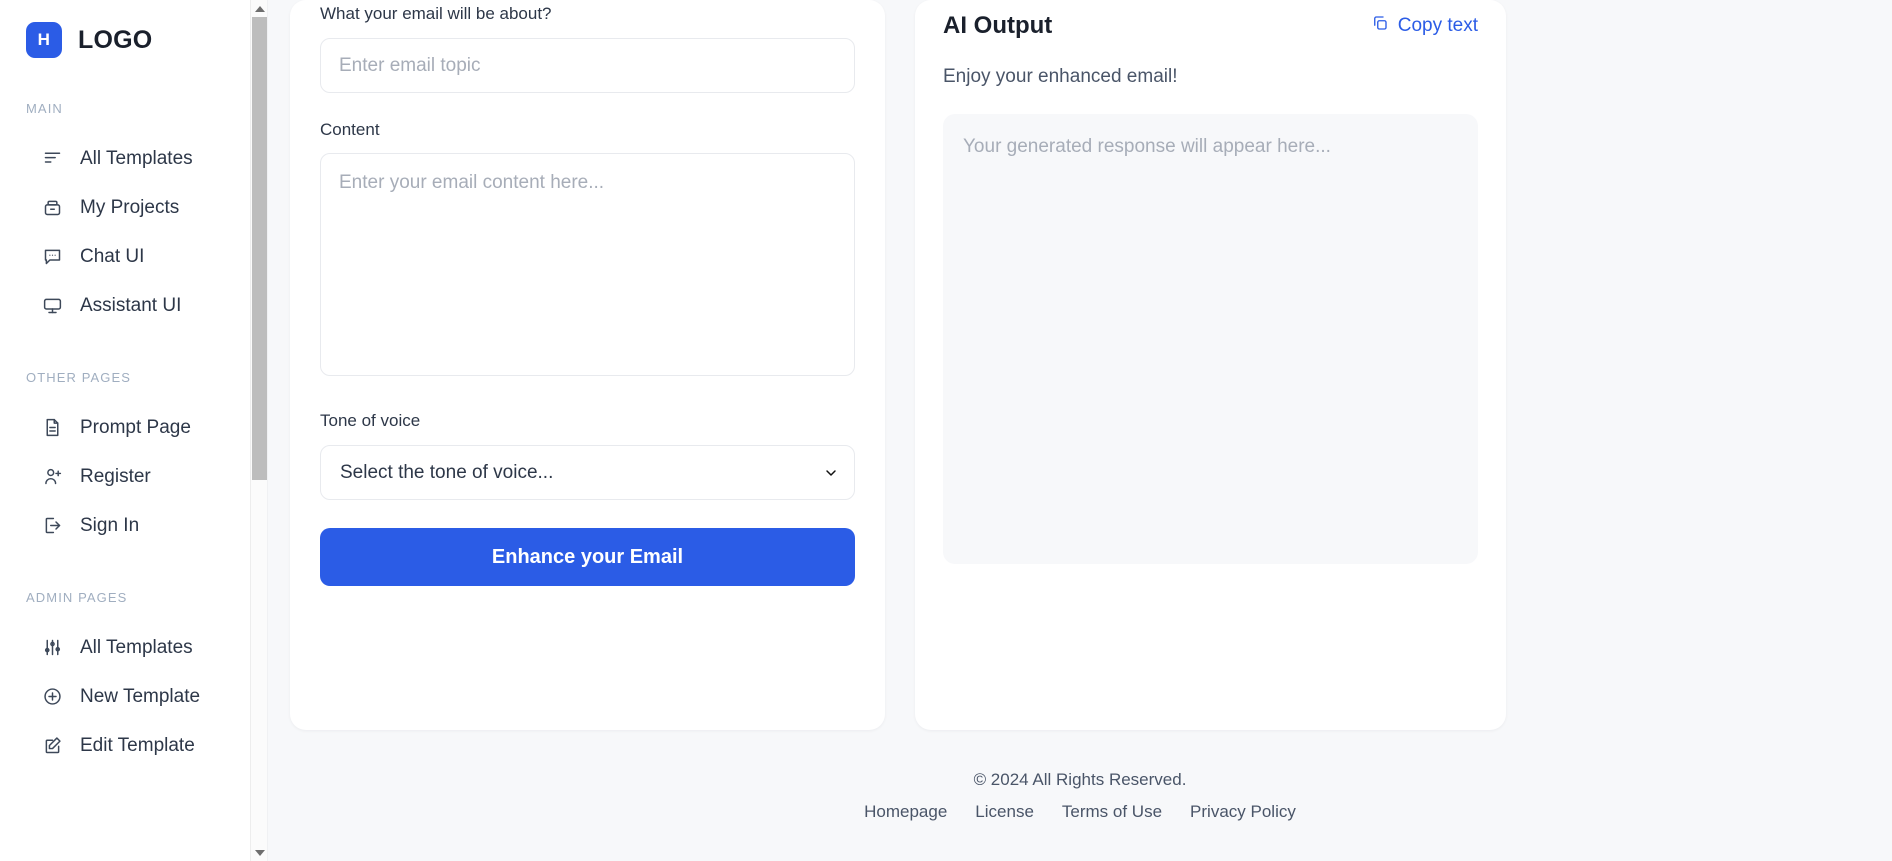 The width and height of the screenshot is (1892, 861). What do you see at coordinates (115, 39) in the screenshot?
I see `logo-text: LOGO` at bounding box center [115, 39].